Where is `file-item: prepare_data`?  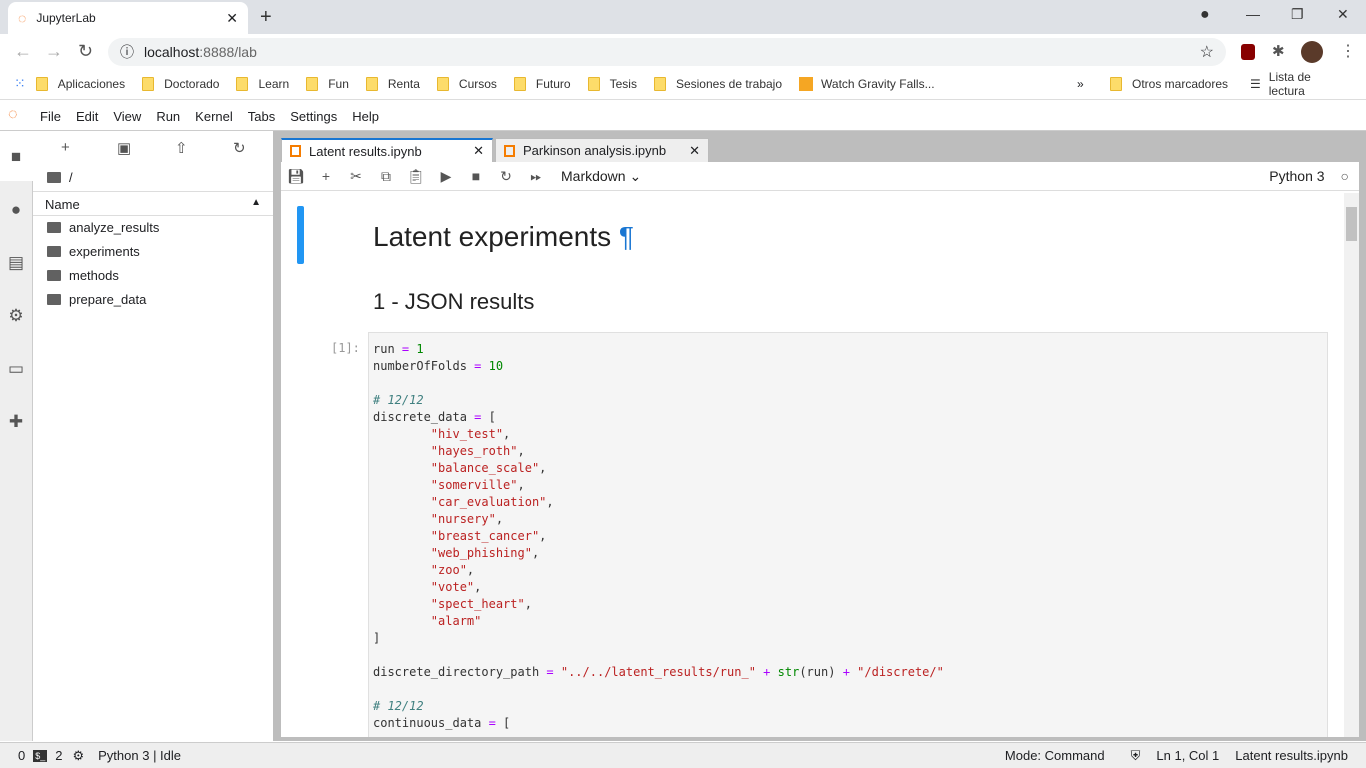 file-item: prepare_data is located at coordinates (96, 299).